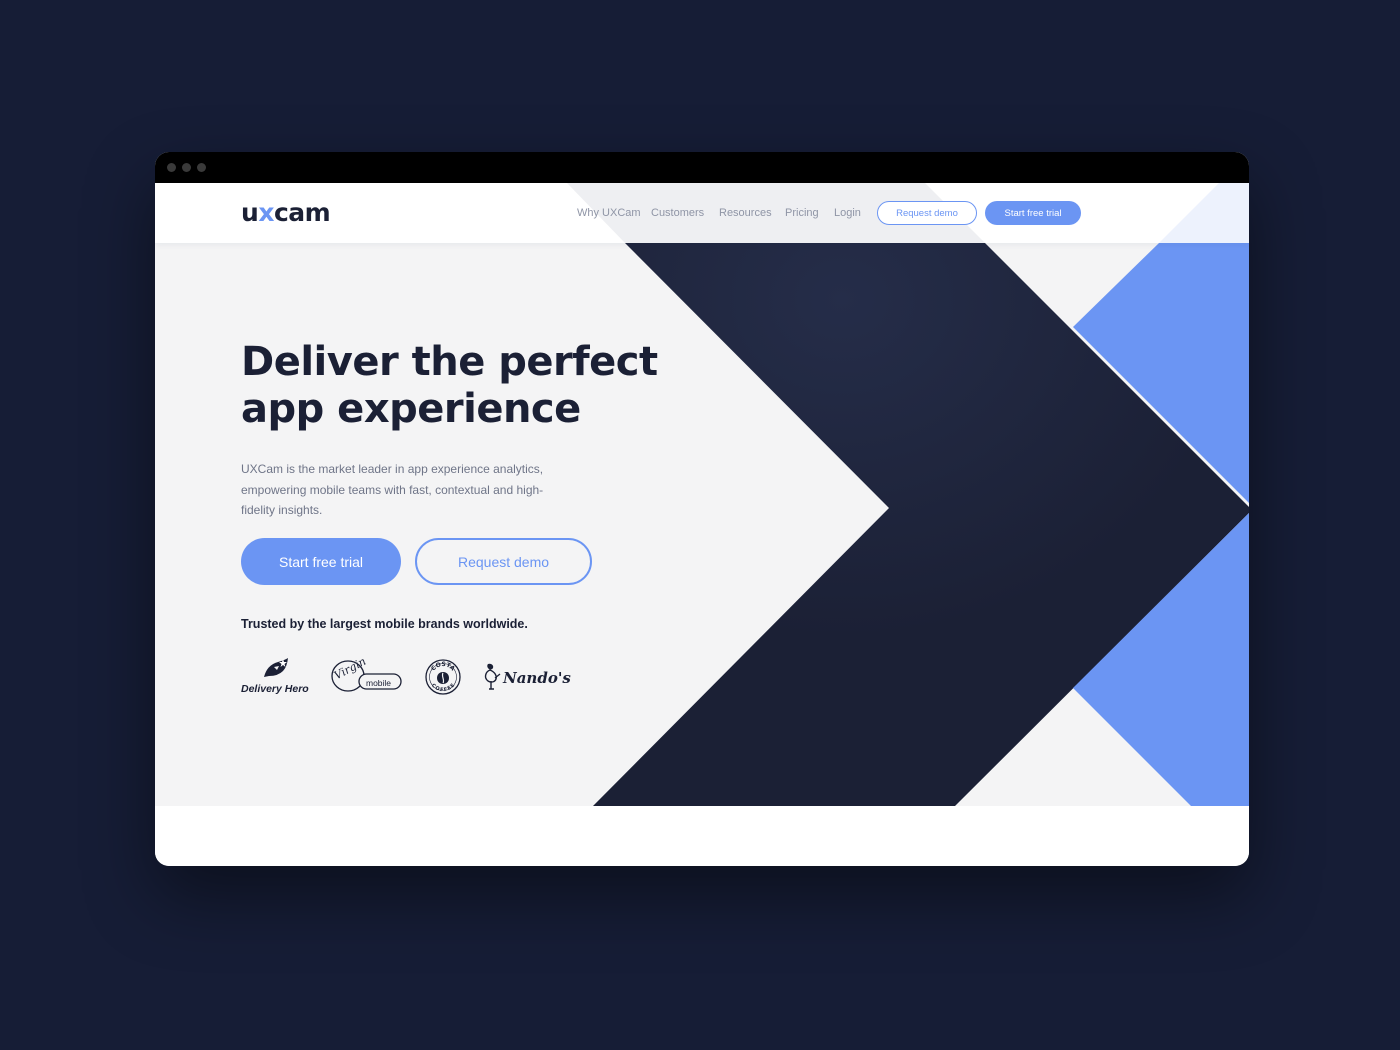  I want to click on window-titlebar, so click(702, 167).